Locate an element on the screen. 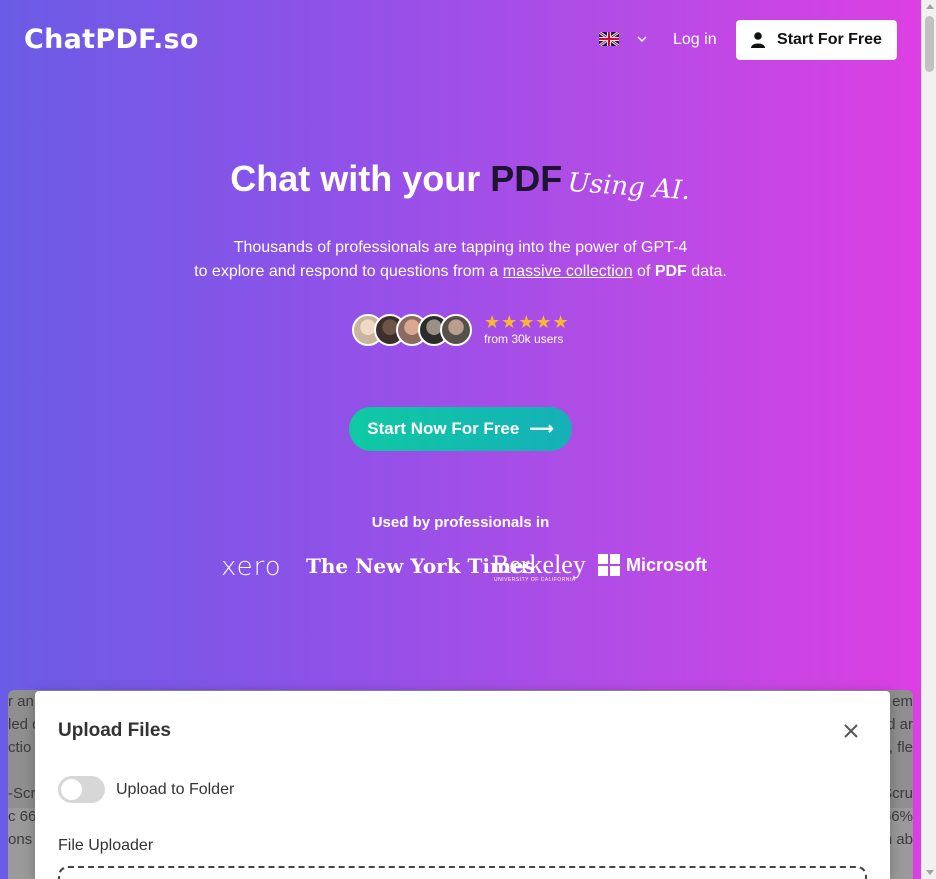 The width and height of the screenshot is (936, 879). start-now-button: Start Now For Free ⟶ is located at coordinates (460, 429).